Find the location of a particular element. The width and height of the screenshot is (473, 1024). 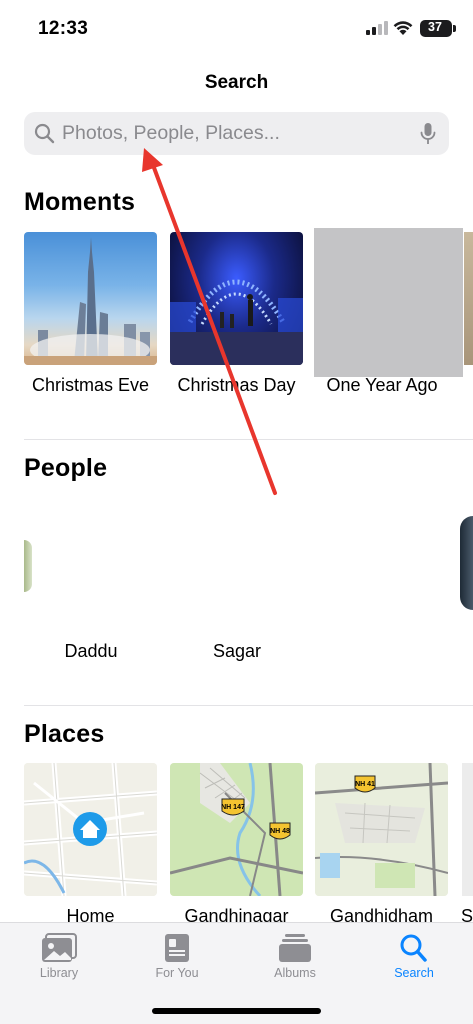

place-map-gandhinagar: NH 147 NH 48 is located at coordinates (236, 829).